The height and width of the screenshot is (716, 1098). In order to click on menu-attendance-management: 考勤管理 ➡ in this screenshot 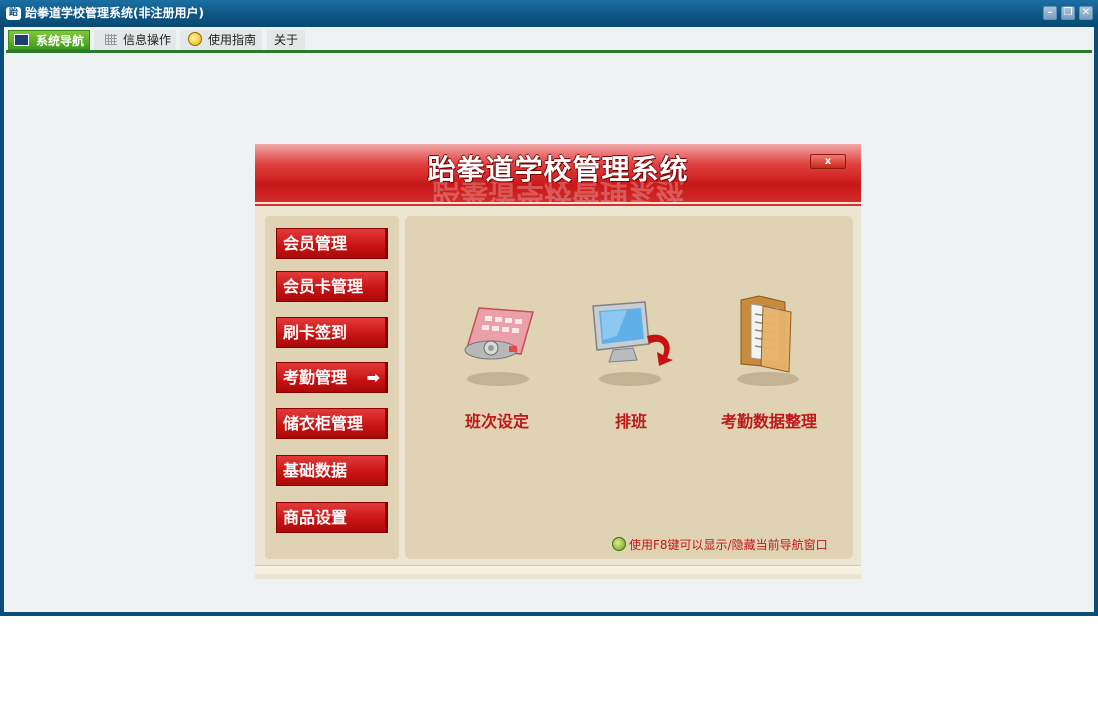, I will do `click(332, 377)`.